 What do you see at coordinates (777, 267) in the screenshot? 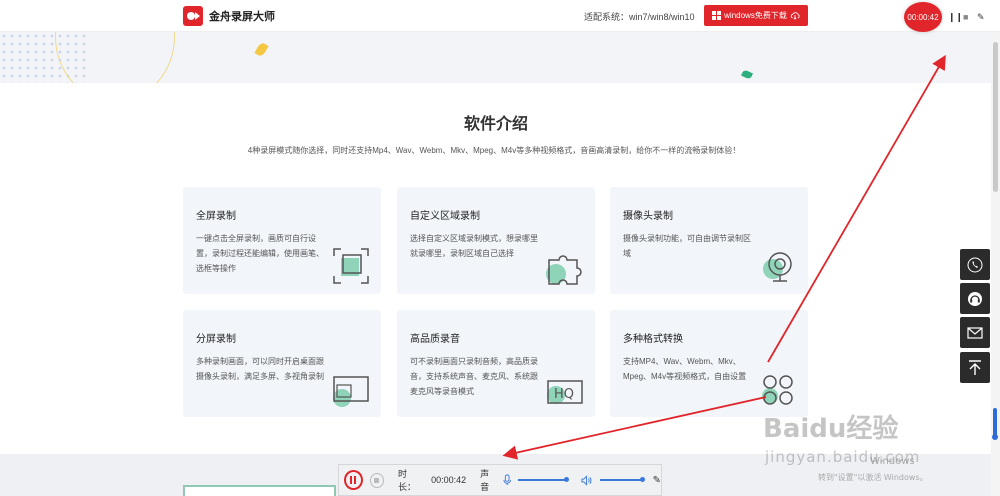
I see `webcam-icon` at bounding box center [777, 267].